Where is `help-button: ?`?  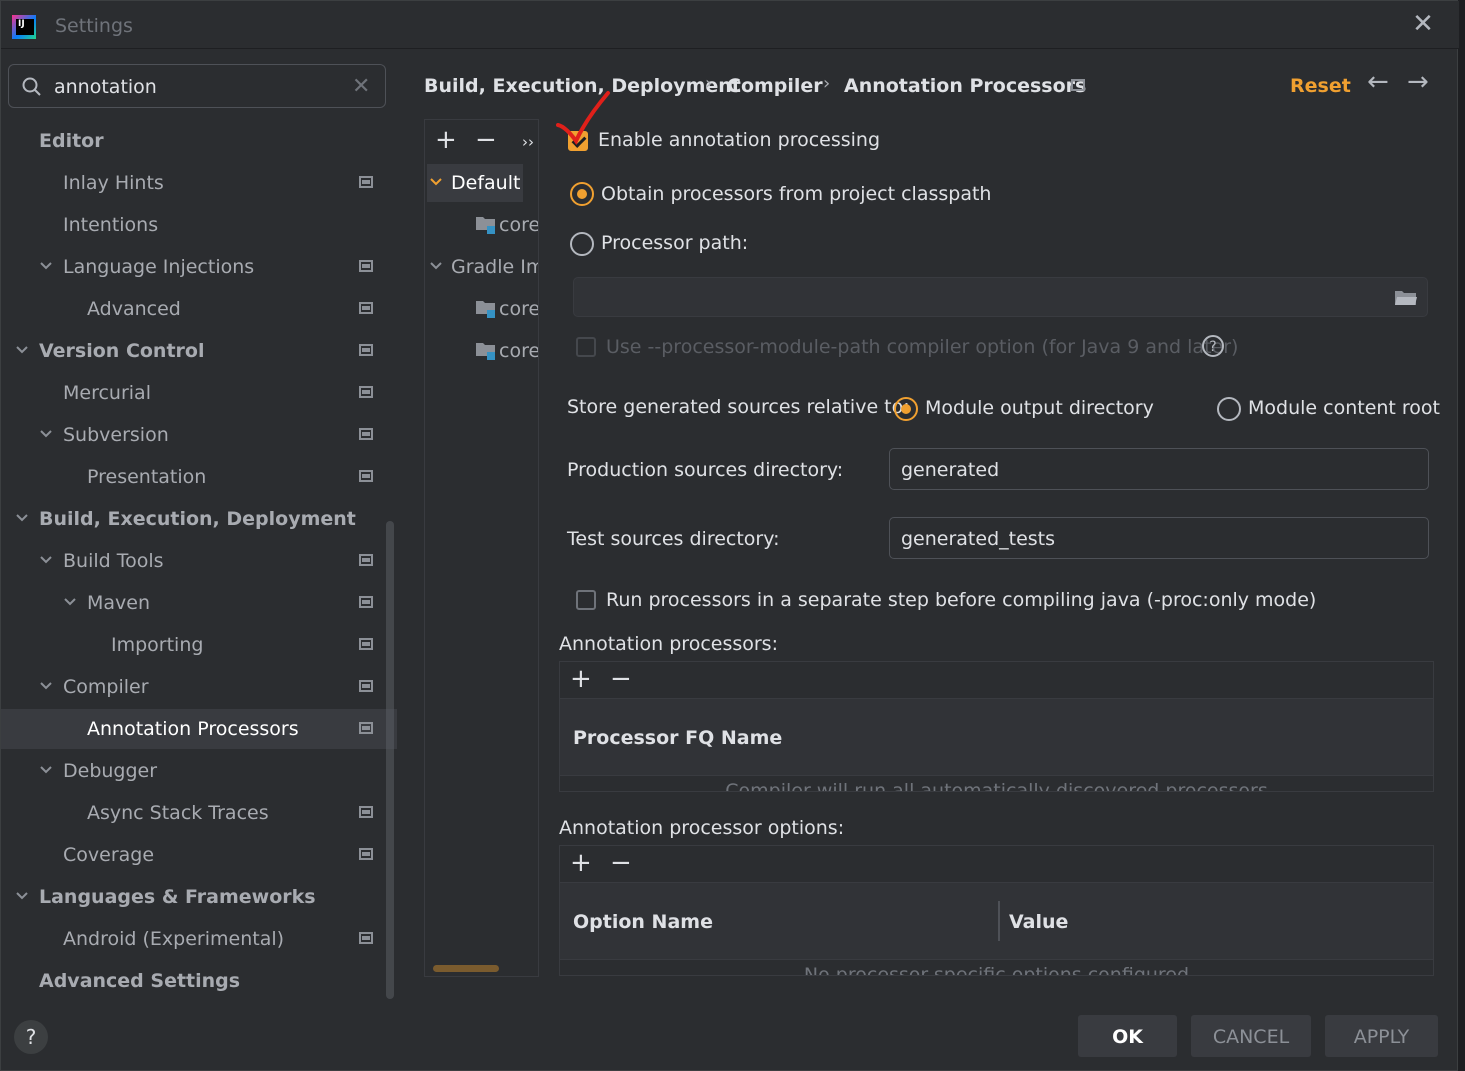
help-button: ? is located at coordinates (31, 1037).